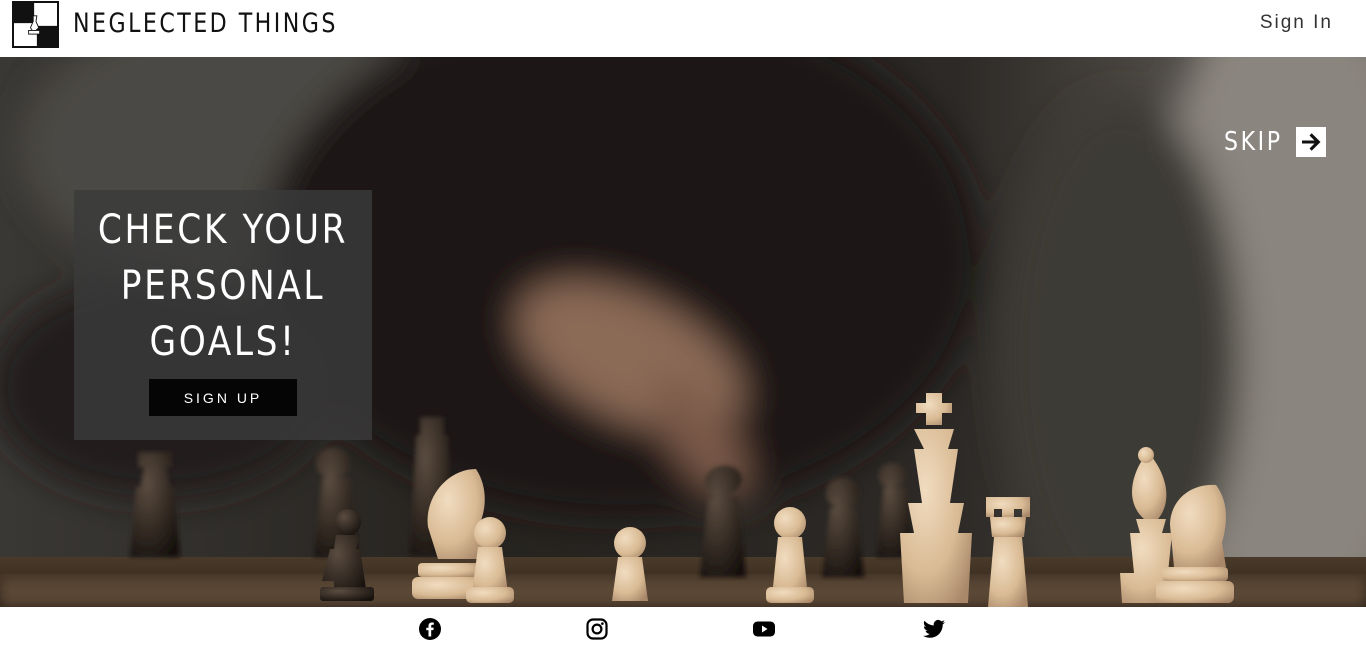 The height and width of the screenshot is (650, 1366). What do you see at coordinates (1296, 23) in the screenshot?
I see `sign-in-link: Sign In` at bounding box center [1296, 23].